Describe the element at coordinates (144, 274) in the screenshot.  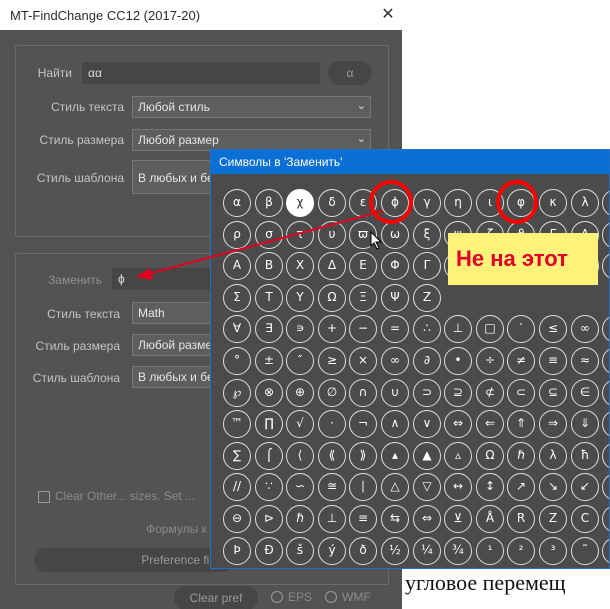
I see `arrow-head` at that location.